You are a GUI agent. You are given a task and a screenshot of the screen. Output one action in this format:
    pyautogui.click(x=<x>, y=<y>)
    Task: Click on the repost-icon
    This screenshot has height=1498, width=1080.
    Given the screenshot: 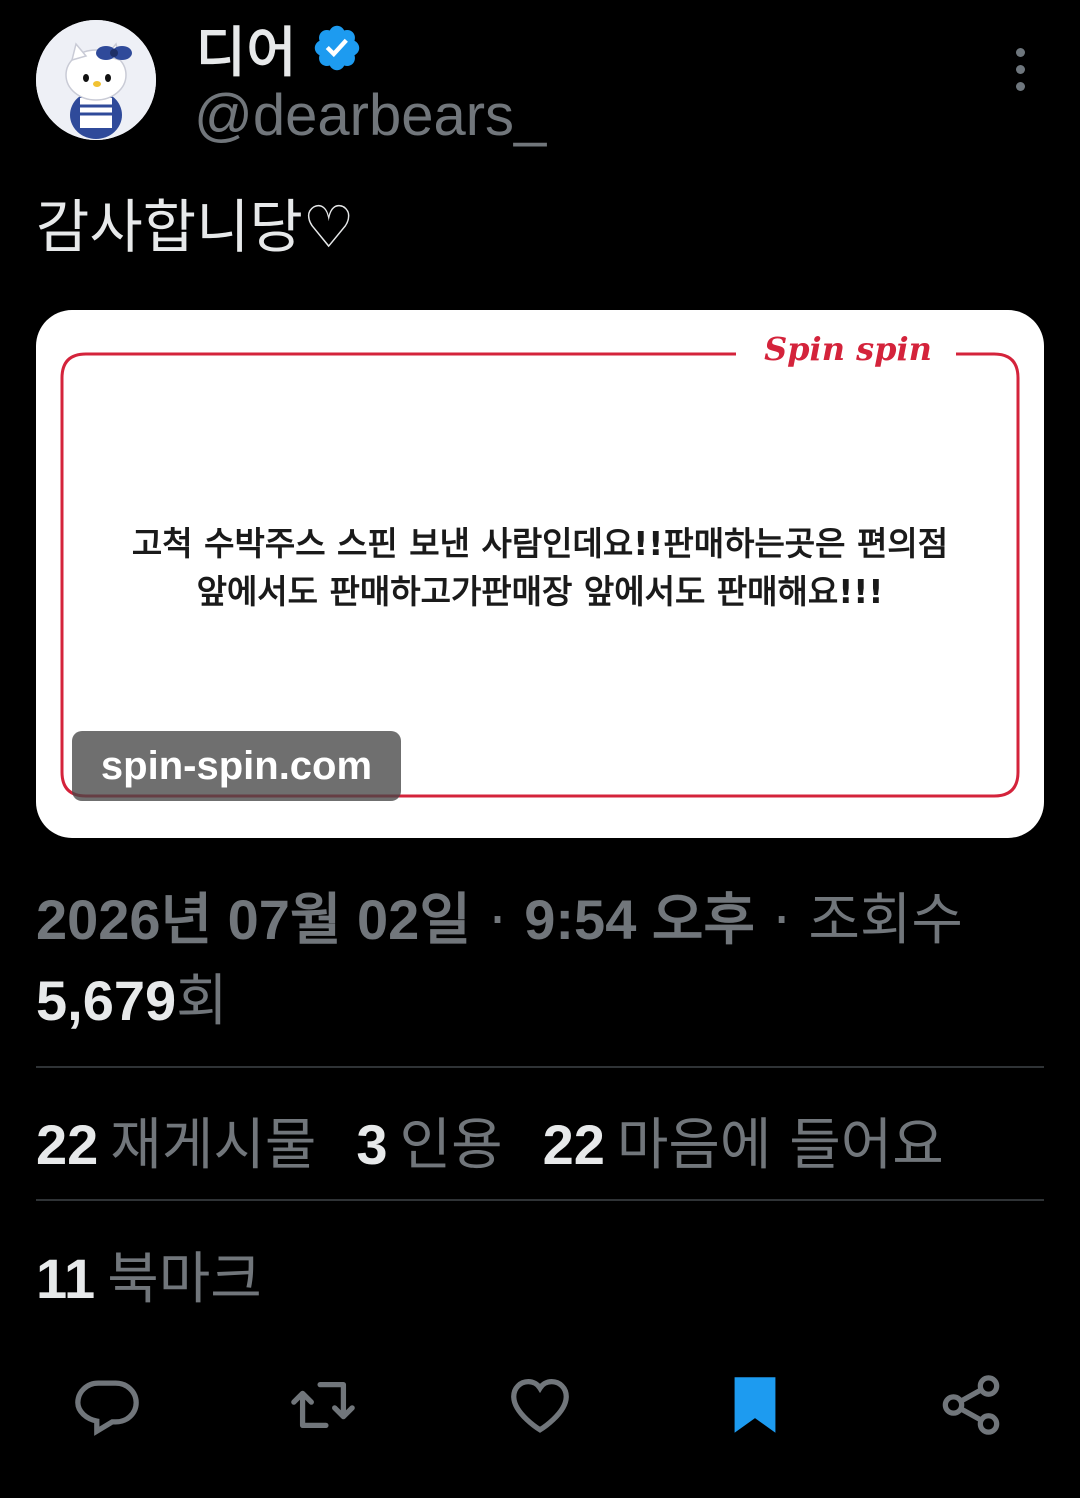 What is the action you would take?
    pyautogui.click(x=323, y=1405)
    